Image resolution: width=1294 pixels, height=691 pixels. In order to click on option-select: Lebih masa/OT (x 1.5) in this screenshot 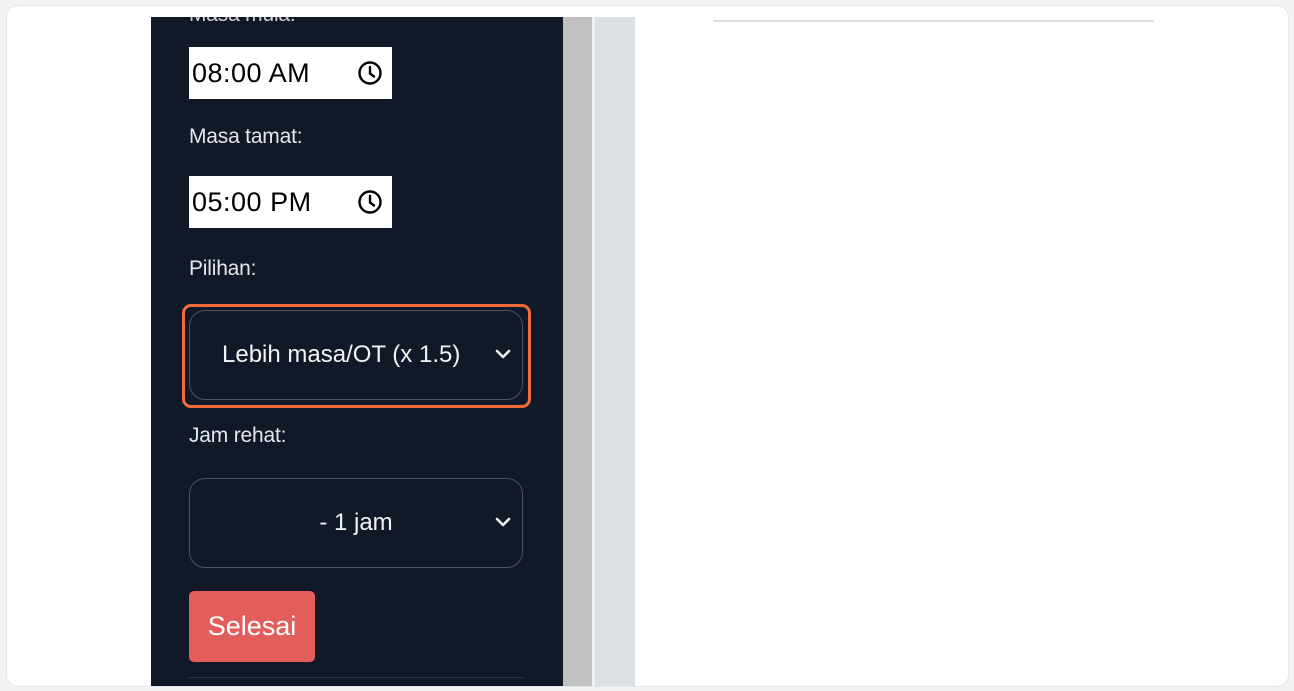, I will do `click(356, 355)`.